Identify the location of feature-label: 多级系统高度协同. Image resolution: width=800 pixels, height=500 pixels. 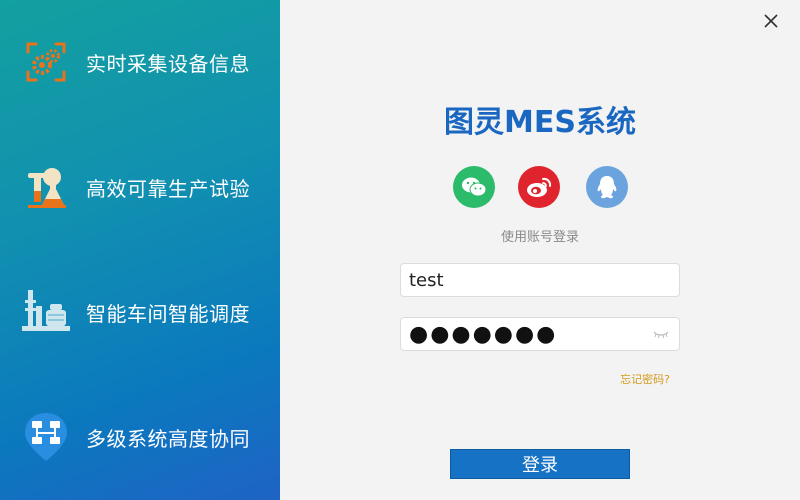
(168, 438).